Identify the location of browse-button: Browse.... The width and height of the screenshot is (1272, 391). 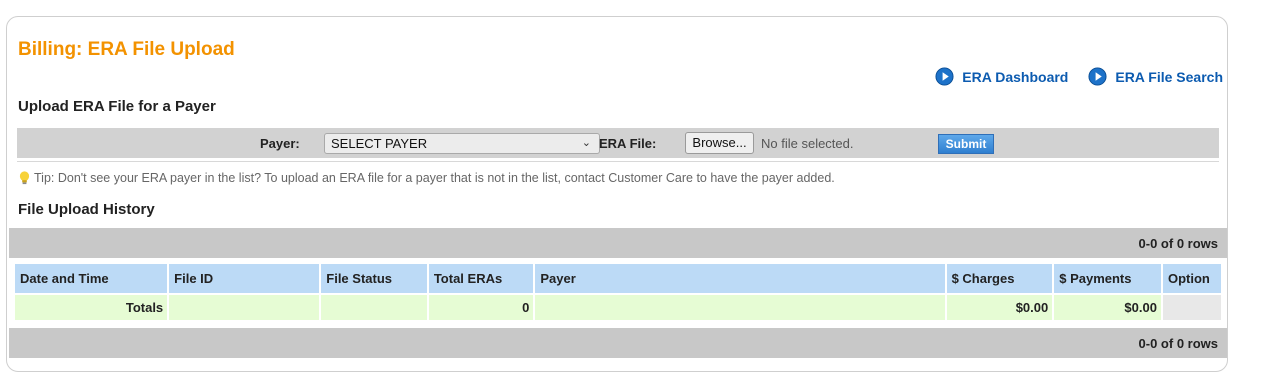
(719, 143).